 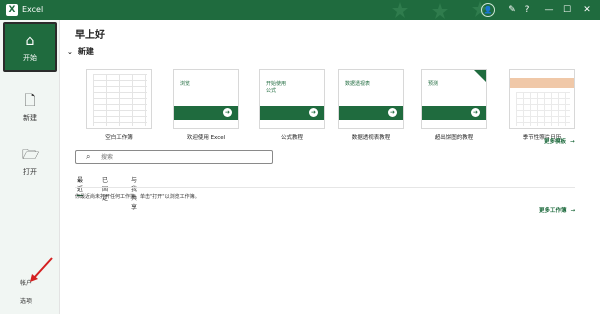 What do you see at coordinates (30, 58) in the screenshot?
I see `sidebar-item-label: 开始` at bounding box center [30, 58].